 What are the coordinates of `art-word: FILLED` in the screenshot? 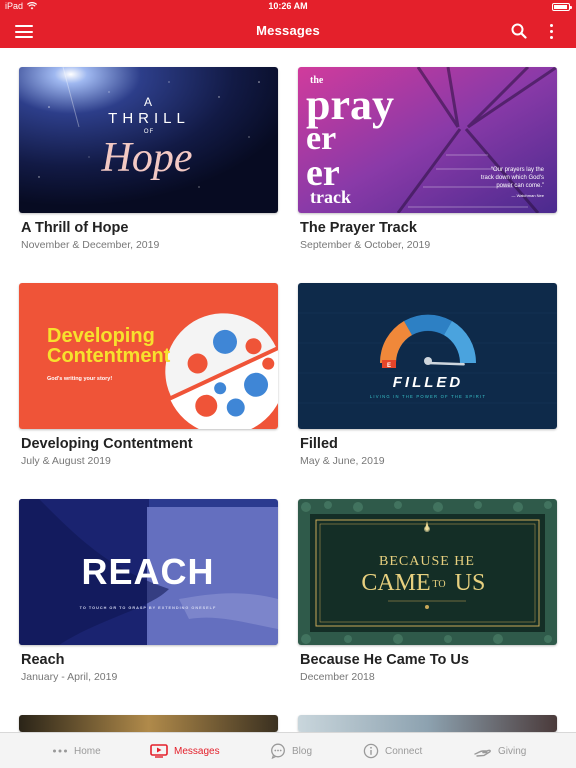 It's located at (428, 382).